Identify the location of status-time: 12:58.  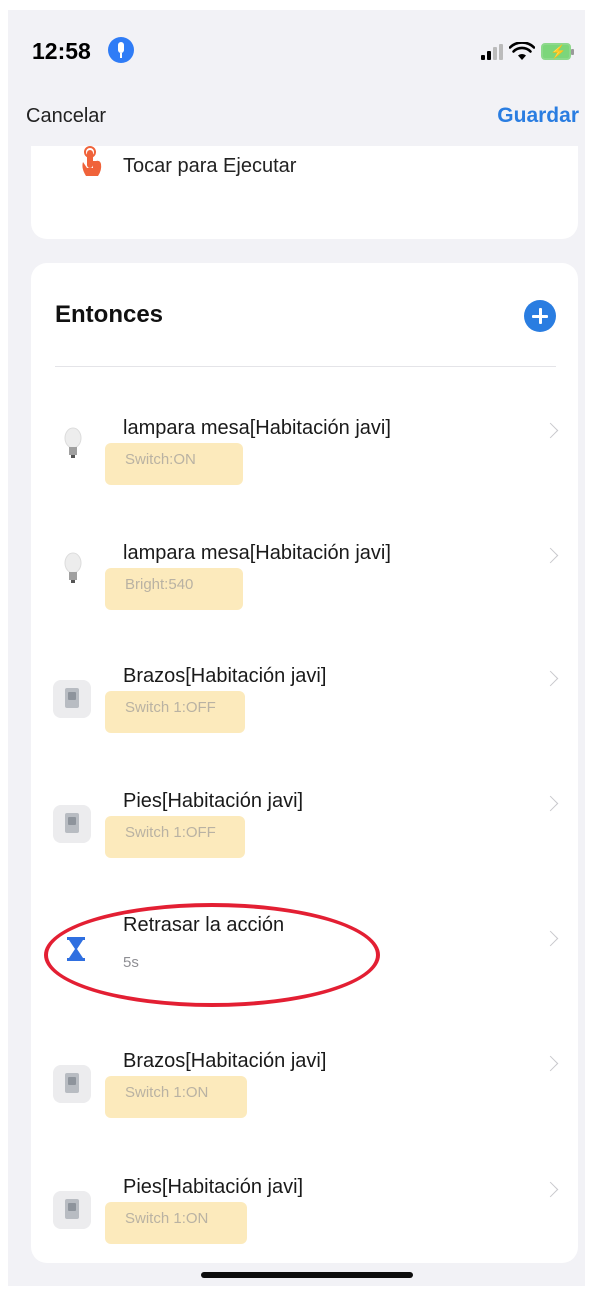
(61, 51).